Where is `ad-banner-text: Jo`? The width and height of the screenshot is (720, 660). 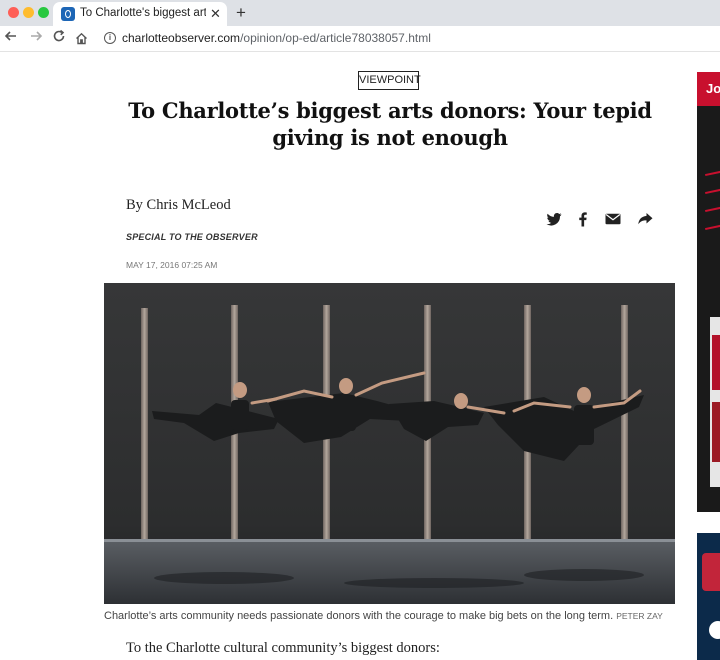
ad-banner-text: Jo is located at coordinates (708, 89).